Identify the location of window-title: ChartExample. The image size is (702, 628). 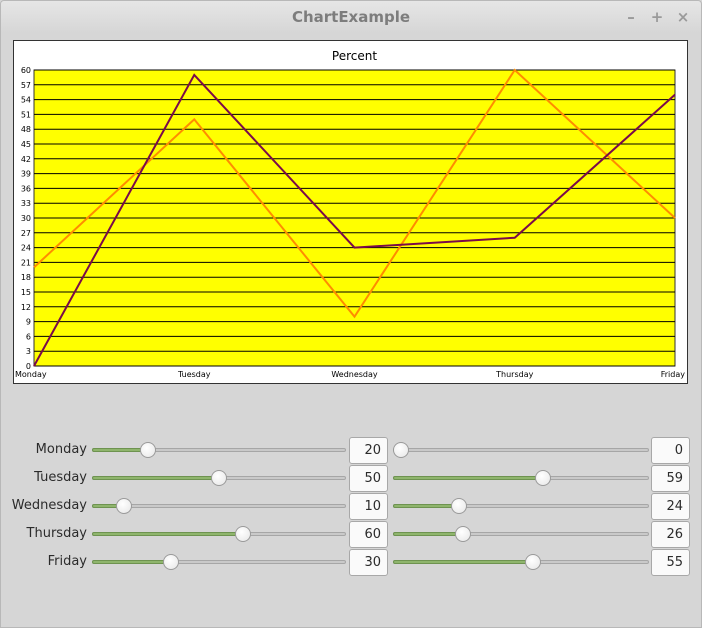
(351, 17).